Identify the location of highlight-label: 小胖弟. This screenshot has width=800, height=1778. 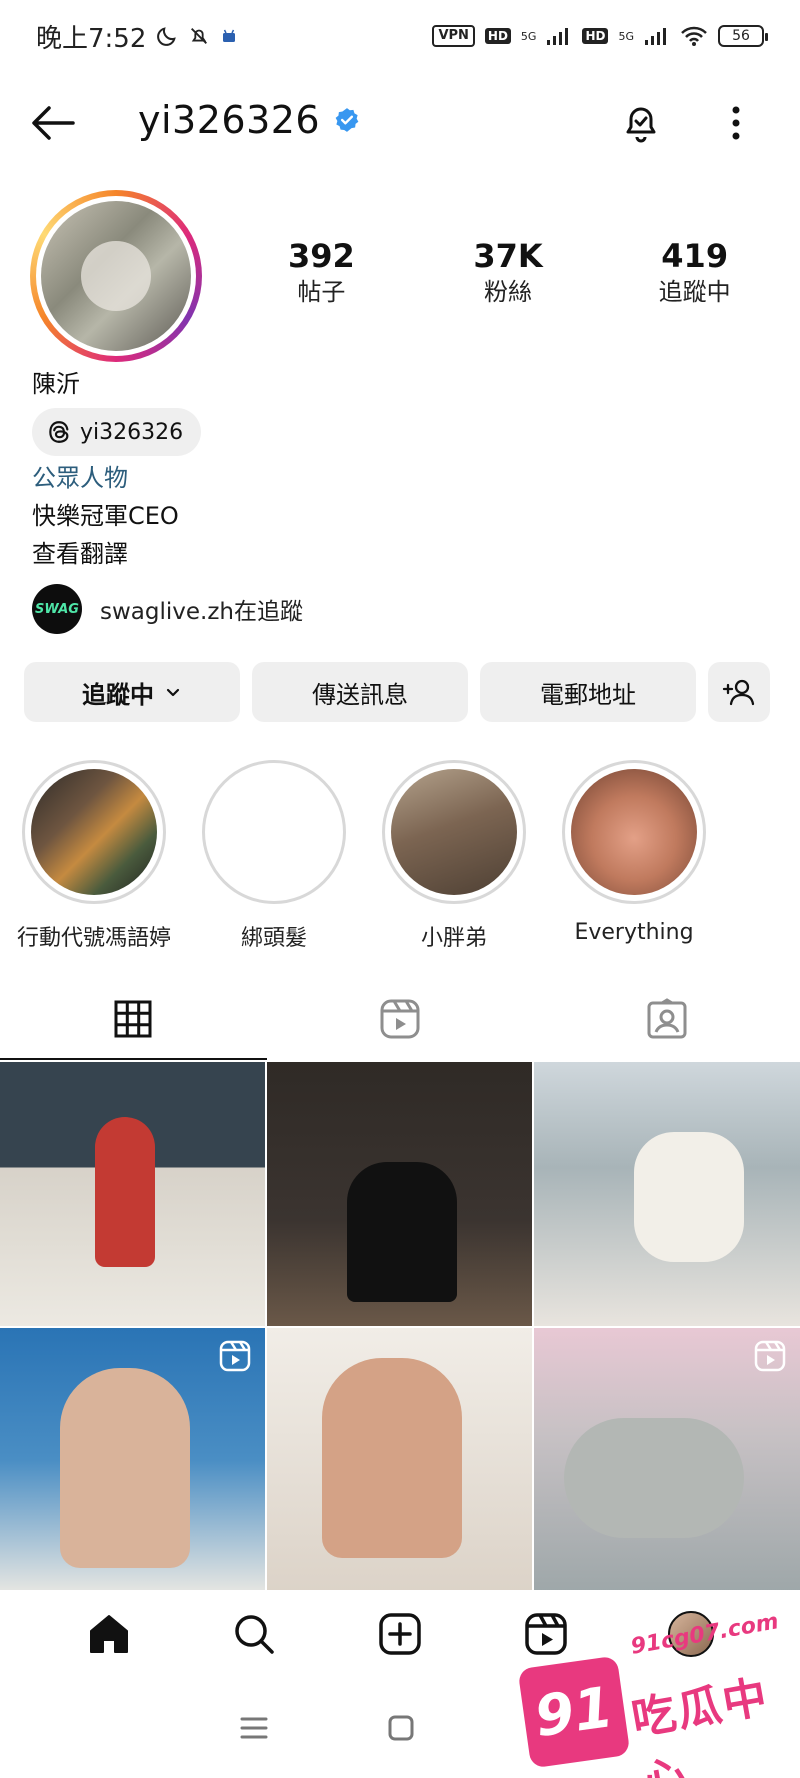
(453, 938).